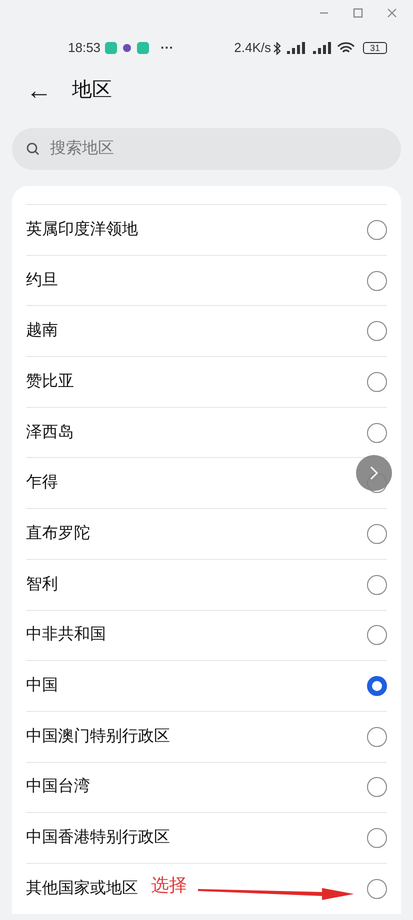 The height and width of the screenshot is (920, 413). Describe the element at coordinates (39, 90) in the screenshot. I see `back-button: ←` at that location.